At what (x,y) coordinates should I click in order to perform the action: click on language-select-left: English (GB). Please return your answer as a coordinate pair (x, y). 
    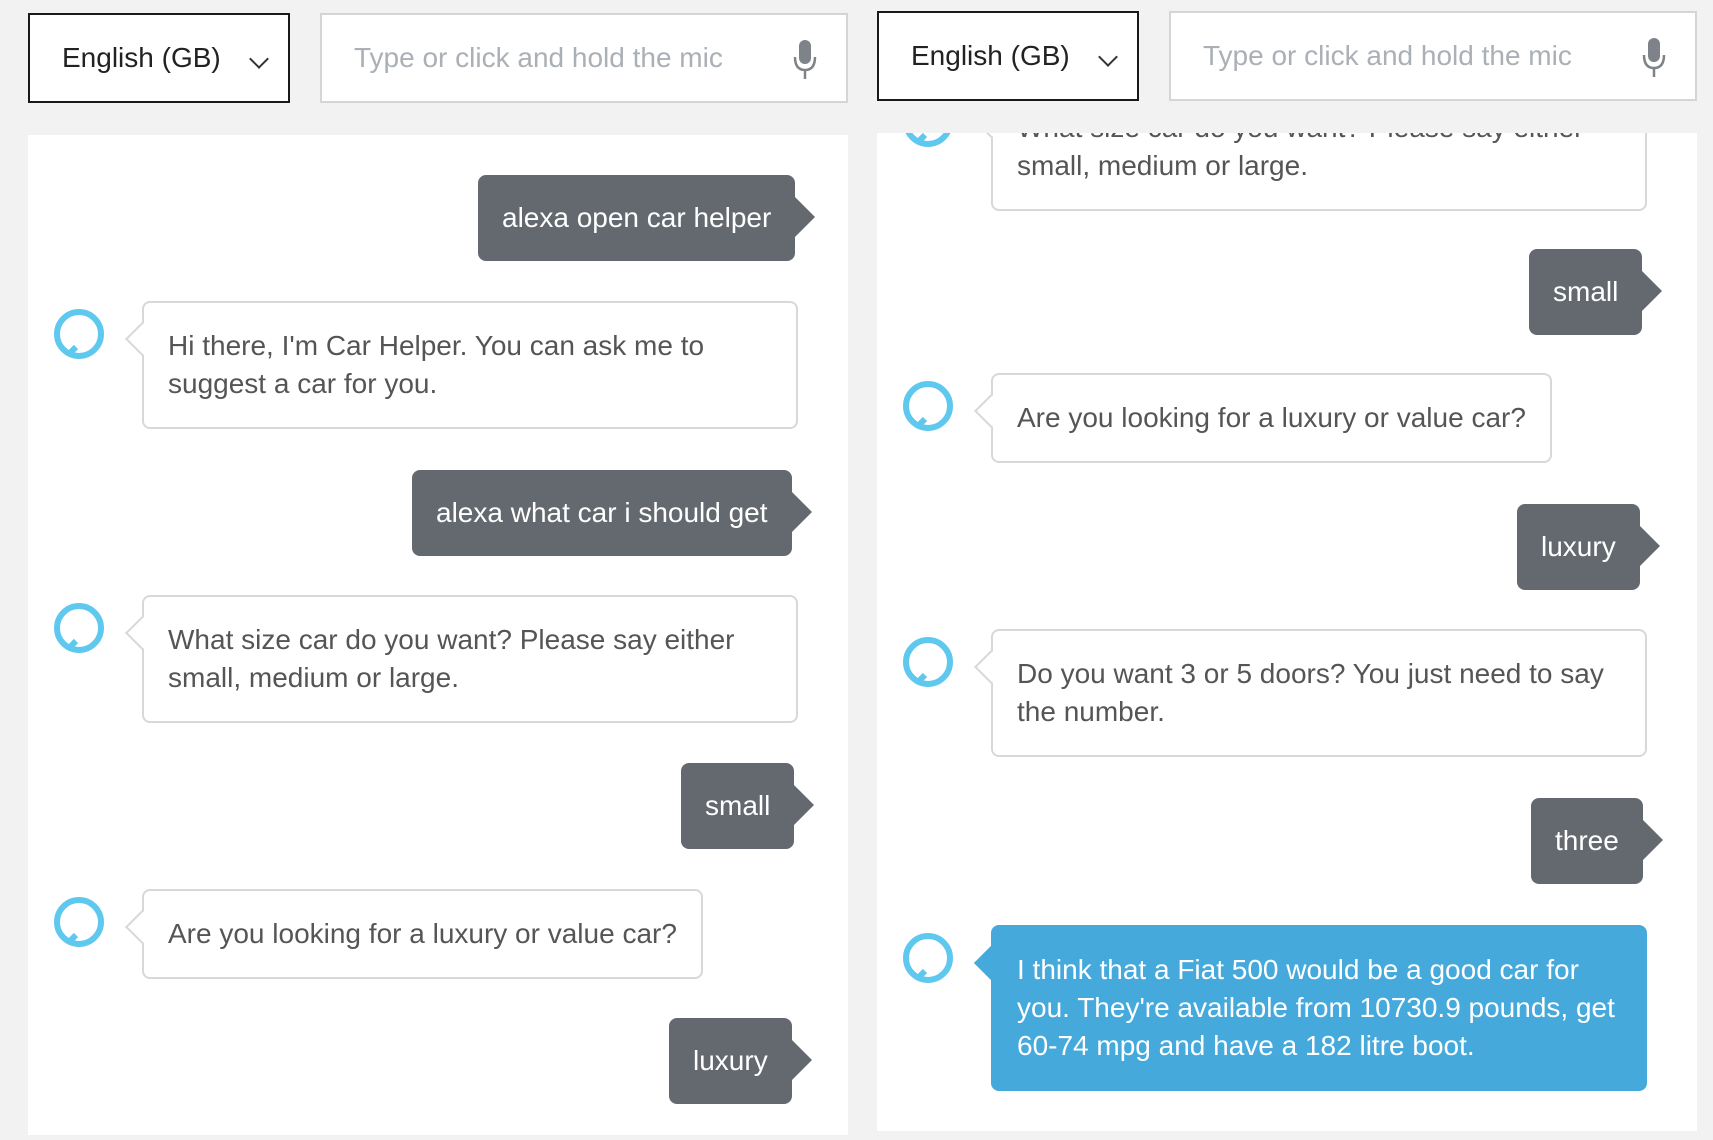
    Looking at the image, I should click on (159, 58).